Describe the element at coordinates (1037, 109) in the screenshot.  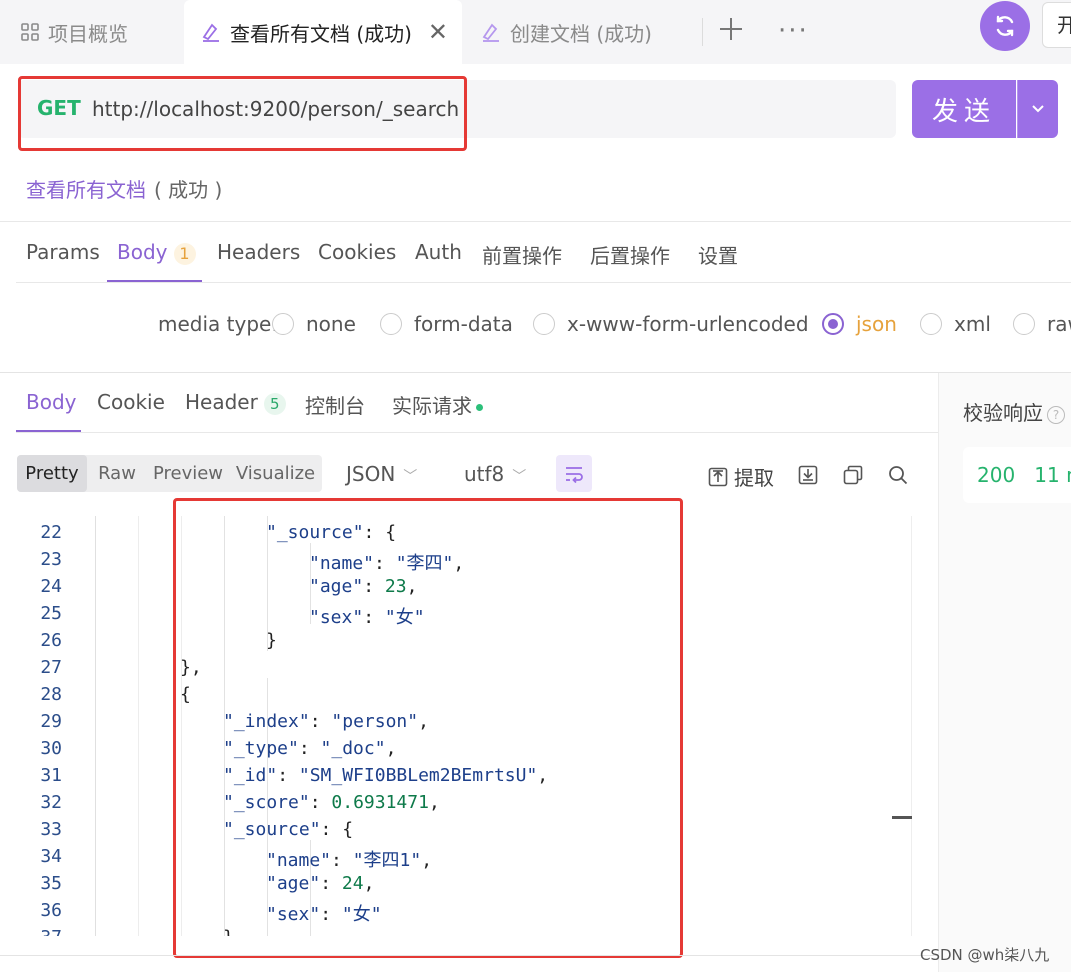
I see `send-options-button` at that location.